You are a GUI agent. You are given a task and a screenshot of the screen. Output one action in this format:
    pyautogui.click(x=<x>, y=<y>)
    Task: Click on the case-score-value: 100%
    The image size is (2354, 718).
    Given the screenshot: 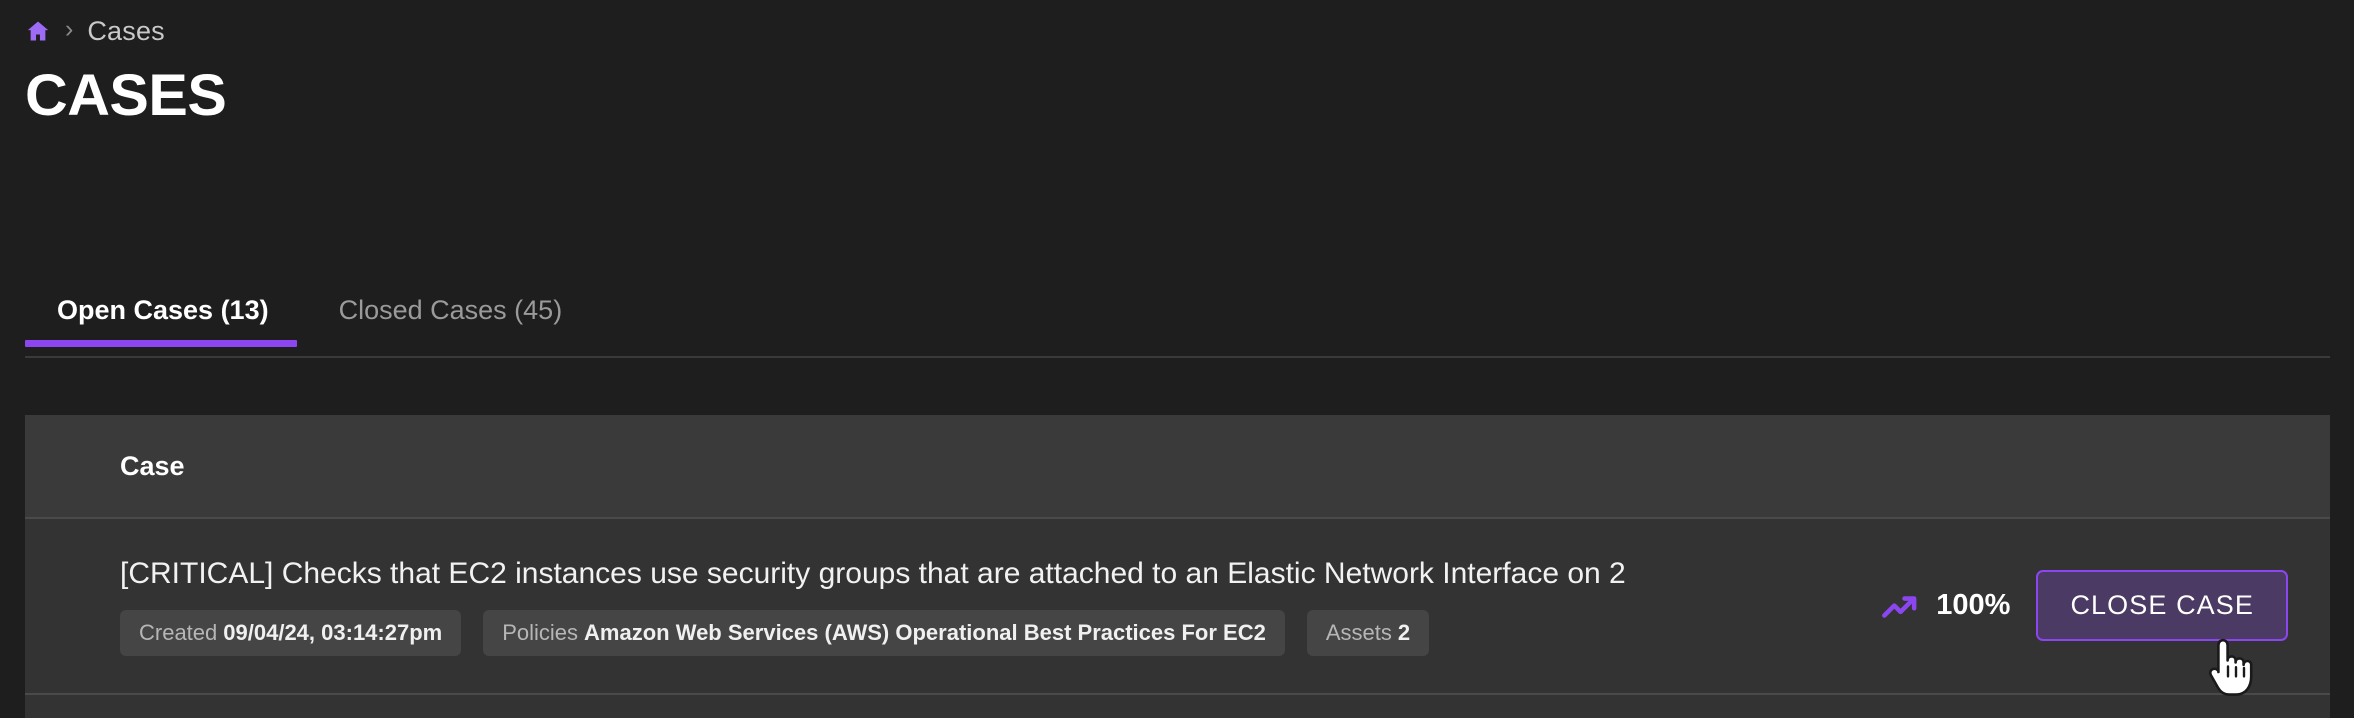 What is the action you would take?
    pyautogui.click(x=1973, y=604)
    